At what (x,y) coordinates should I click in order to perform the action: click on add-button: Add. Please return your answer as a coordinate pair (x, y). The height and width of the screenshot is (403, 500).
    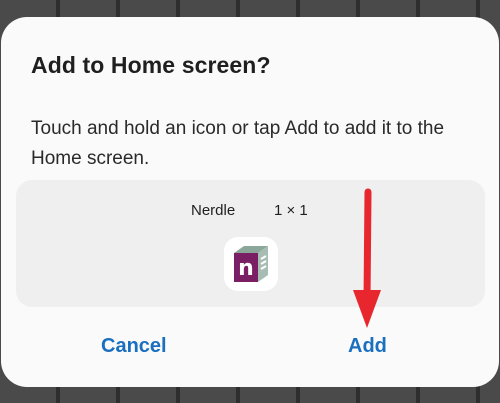
    Looking at the image, I should click on (367, 346).